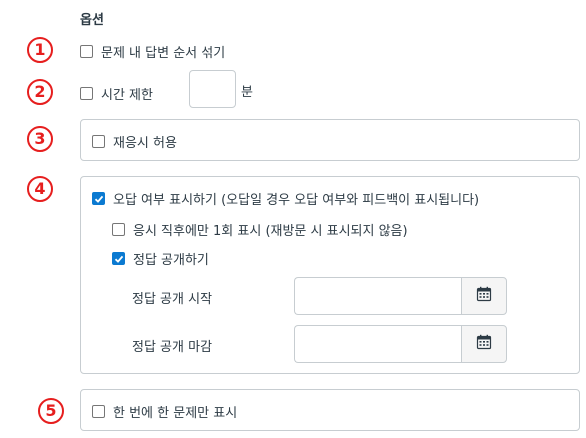 Image resolution: width=586 pixels, height=438 pixels. Describe the element at coordinates (247, 92) in the screenshot. I see `time-limit-unit: 분` at that location.